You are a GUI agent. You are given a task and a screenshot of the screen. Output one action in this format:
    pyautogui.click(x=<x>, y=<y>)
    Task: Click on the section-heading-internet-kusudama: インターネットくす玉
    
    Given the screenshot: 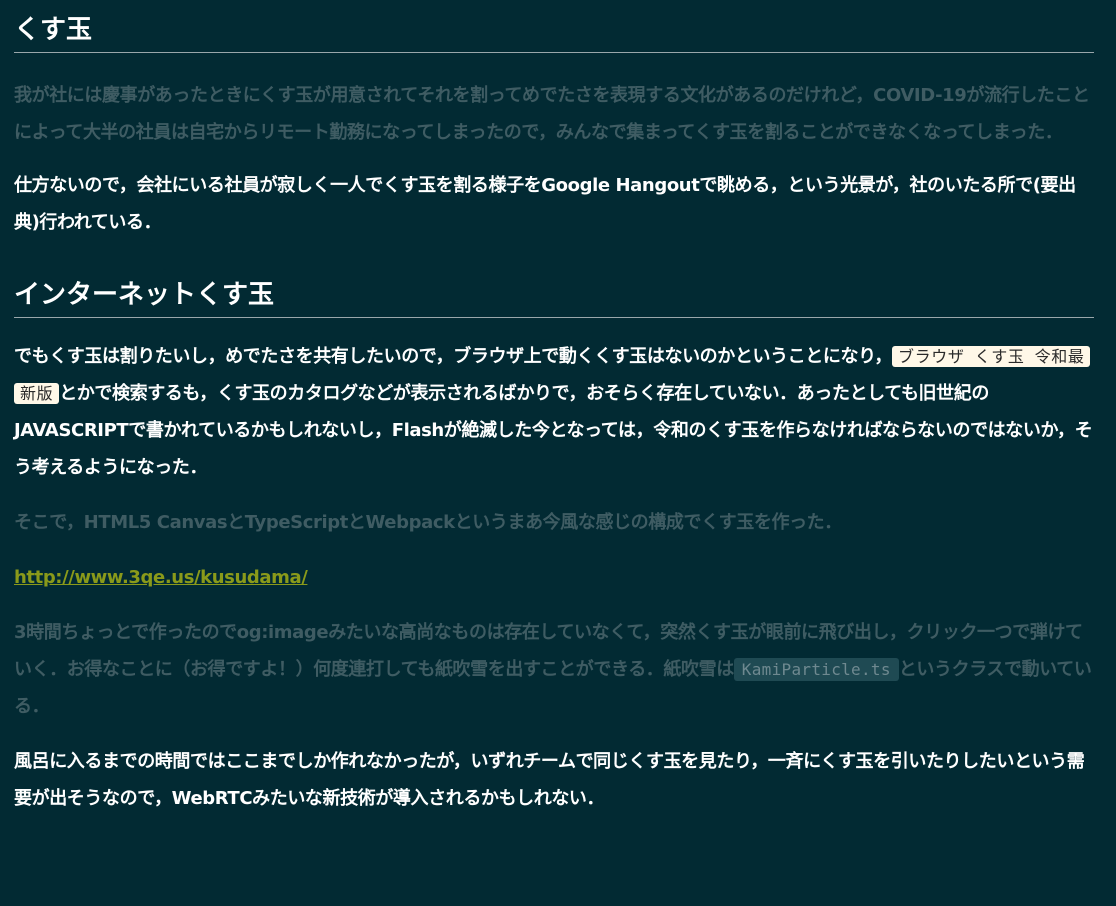 What is the action you would take?
    pyautogui.click(x=554, y=298)
    